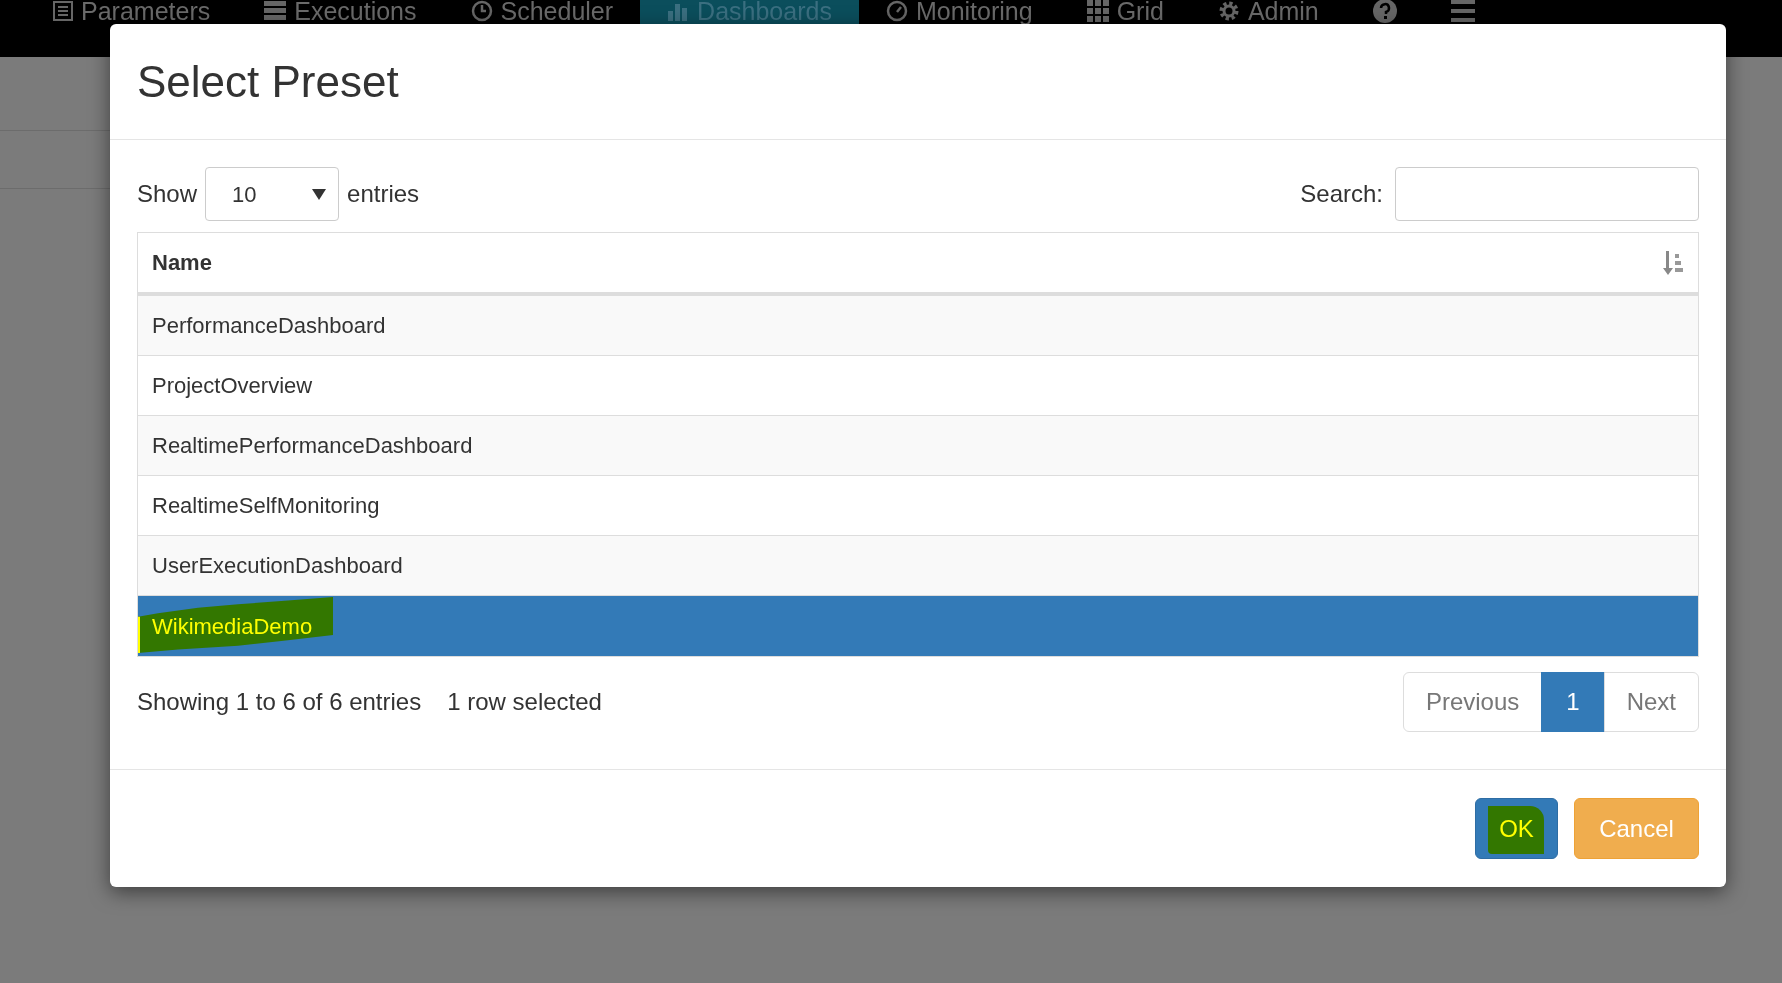 The image size is (1782, 983). What do you see at coordinates (1516, 828) in the screenshot?
I see `ok-button: OK` at bounding box center [1516, 828].